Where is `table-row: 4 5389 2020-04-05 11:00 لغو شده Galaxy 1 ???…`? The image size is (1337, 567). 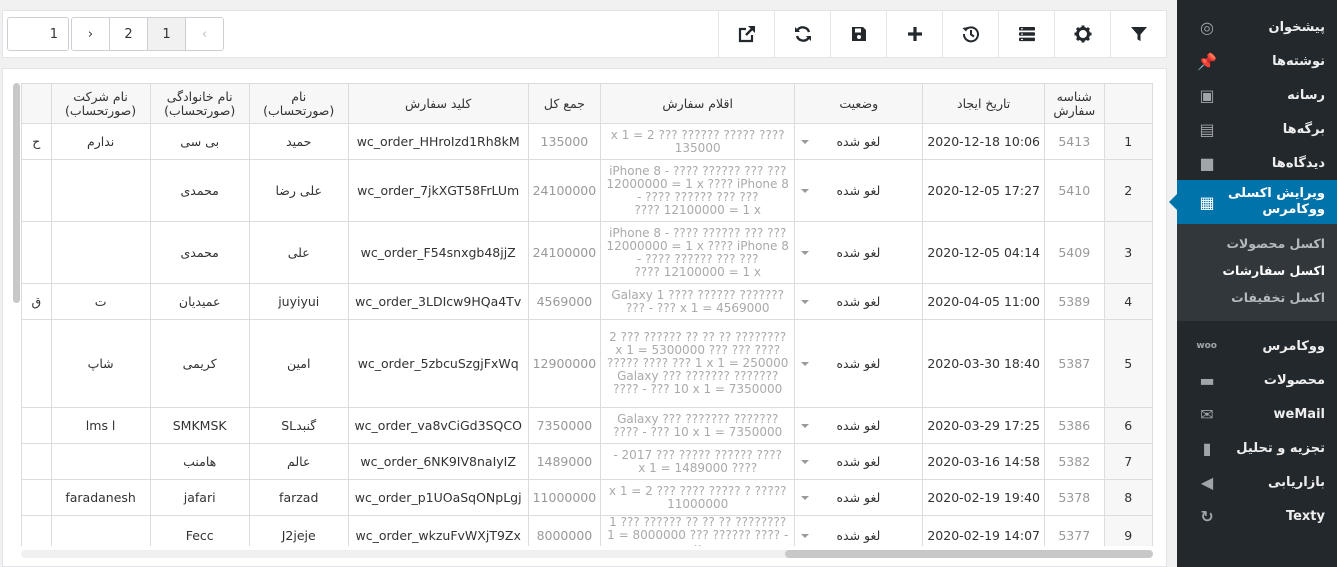 table-row: 4 5389 2020-04-05 11:00 لغو شده Galaxy 1 ???… is located at coordinates (587, 301).